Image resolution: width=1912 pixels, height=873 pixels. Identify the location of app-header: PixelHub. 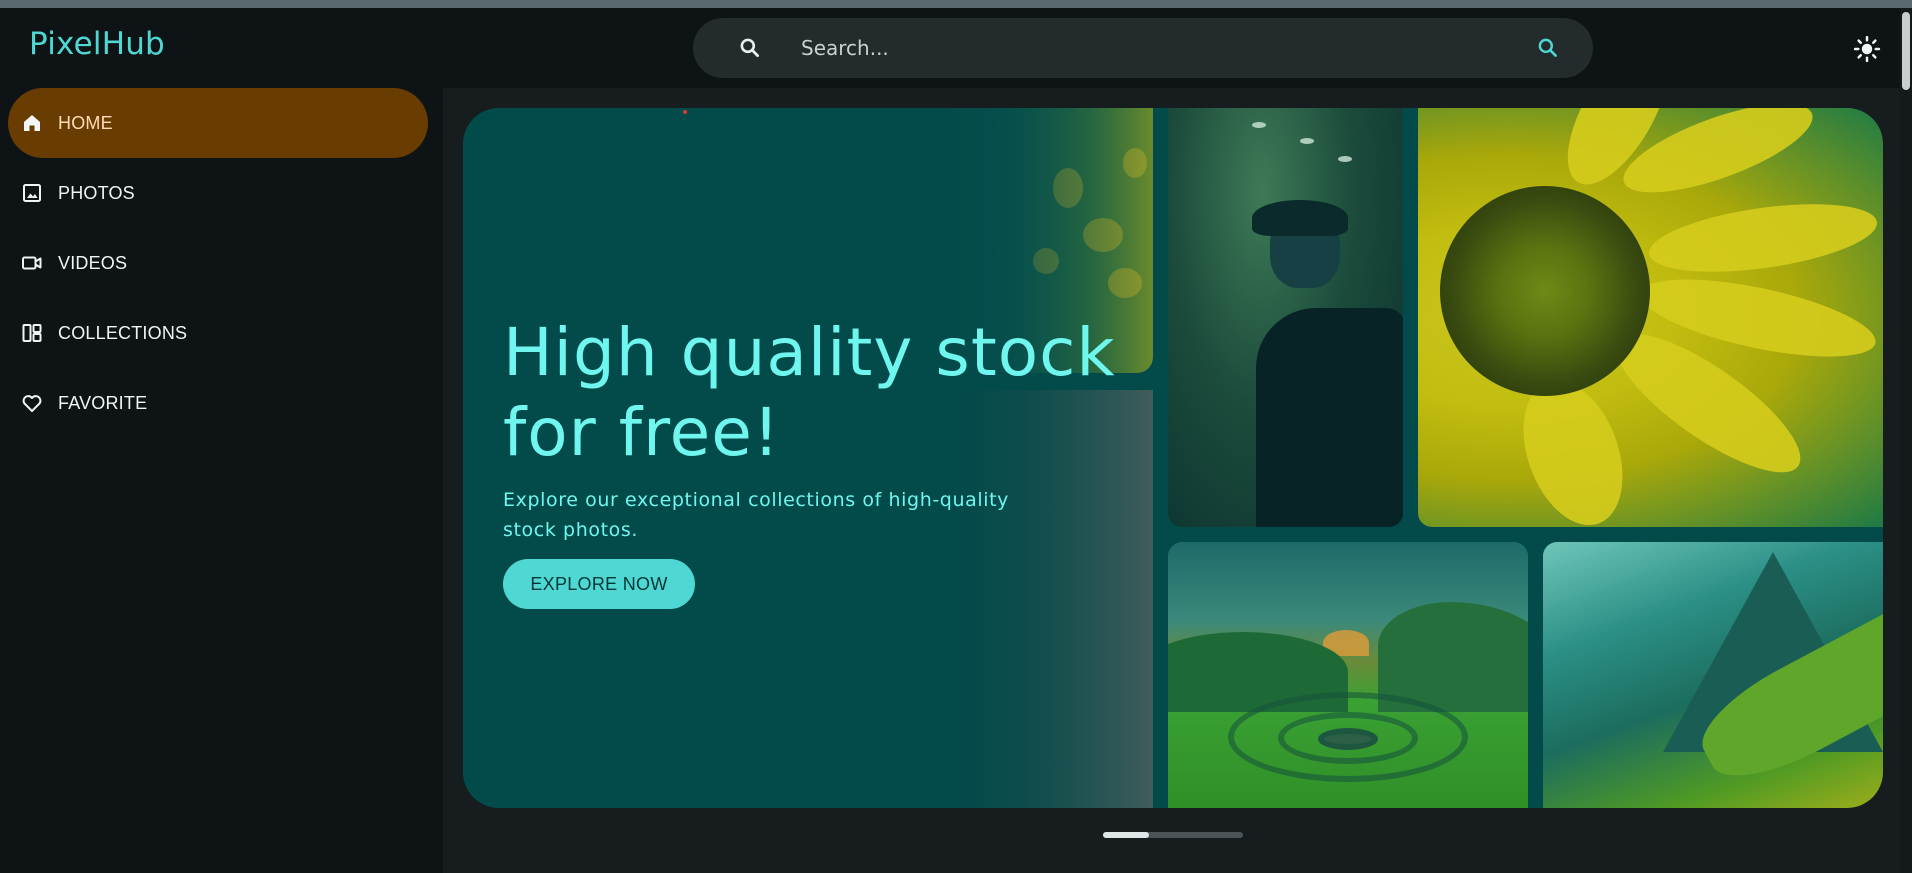
(950, 48).